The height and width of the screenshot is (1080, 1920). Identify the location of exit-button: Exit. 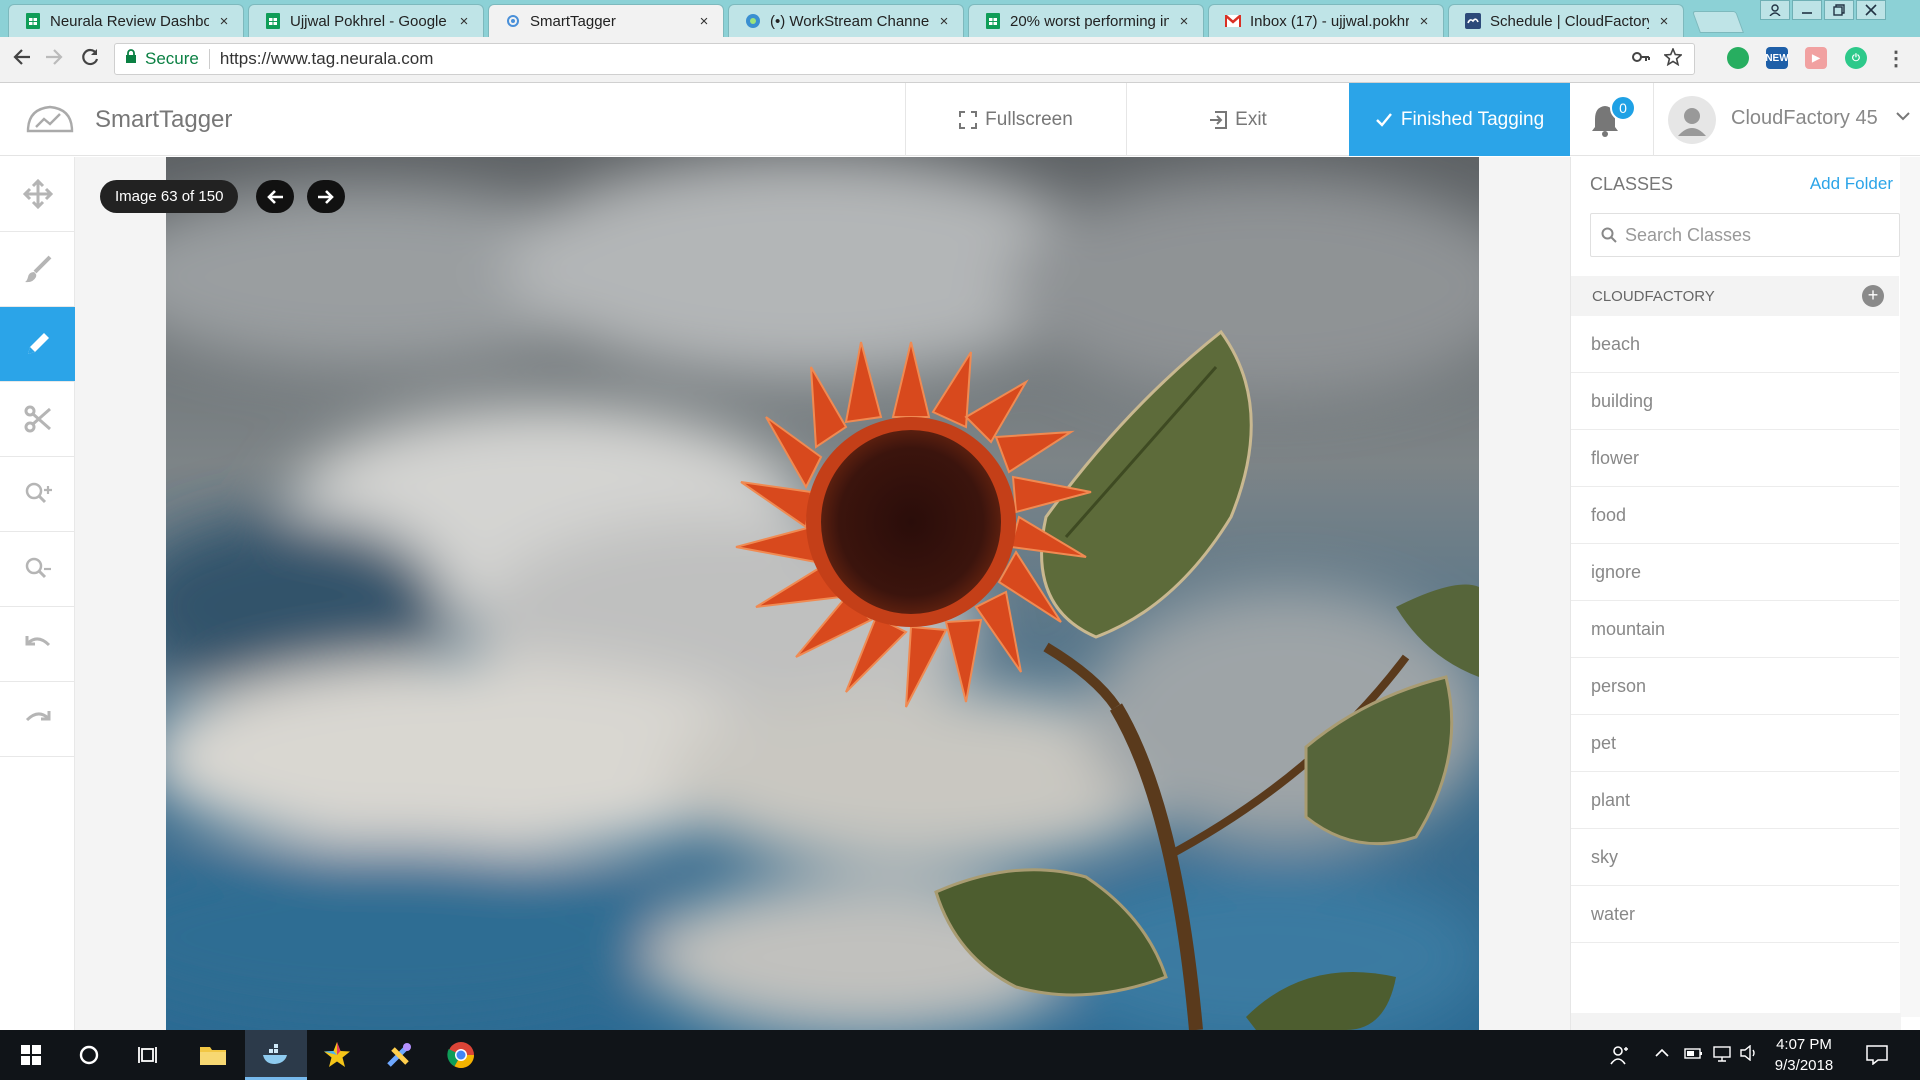
(1237, 119).